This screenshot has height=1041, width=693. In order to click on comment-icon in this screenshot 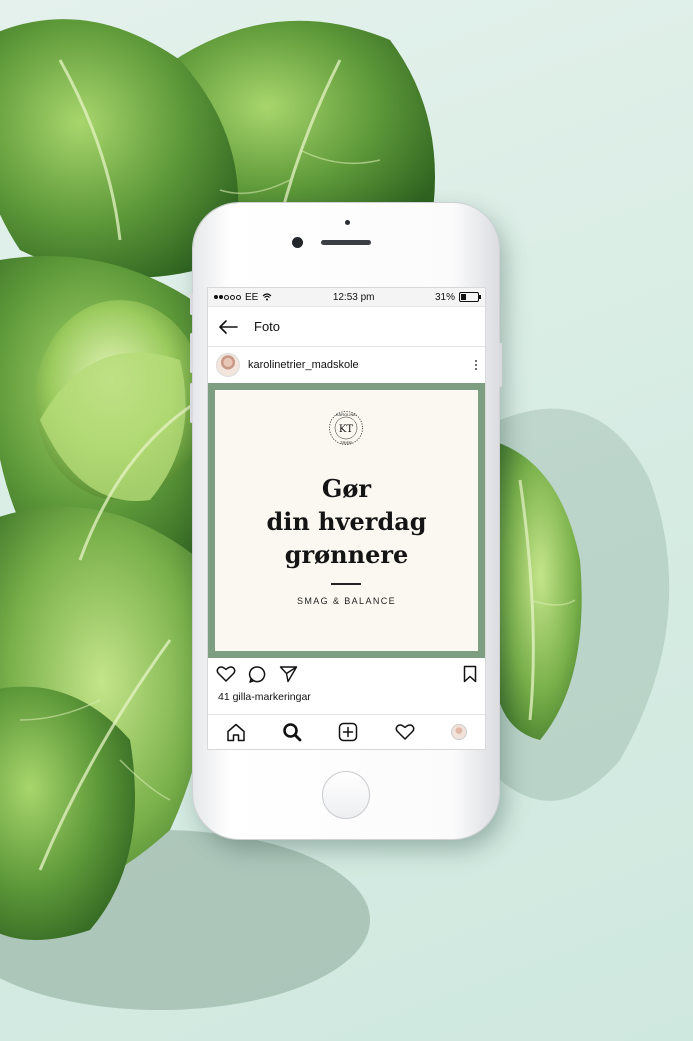, I will do `click(257, 674)`.